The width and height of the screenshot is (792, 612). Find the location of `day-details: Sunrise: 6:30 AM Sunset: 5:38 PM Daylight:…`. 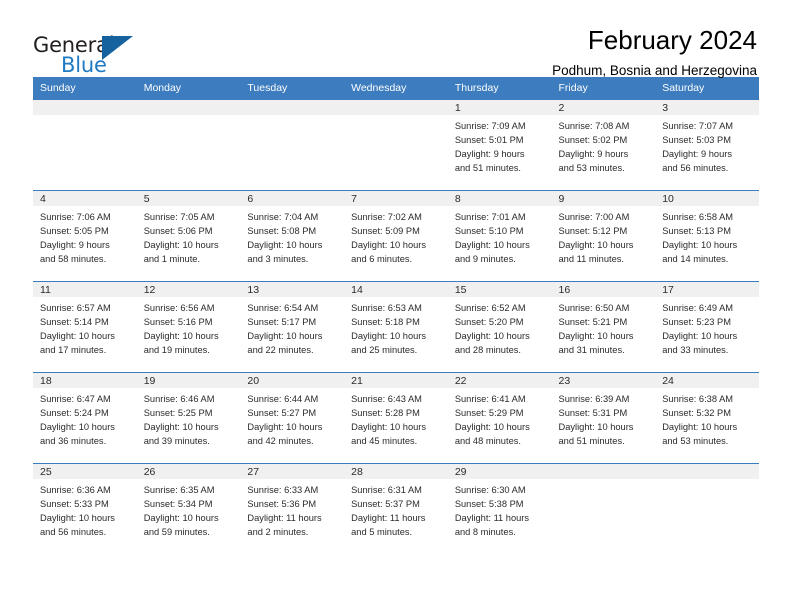

day-details: Sunrise: 6:30 AM Sunset: 5:38 PM Daylight:… is located at coordinates (500, 509).